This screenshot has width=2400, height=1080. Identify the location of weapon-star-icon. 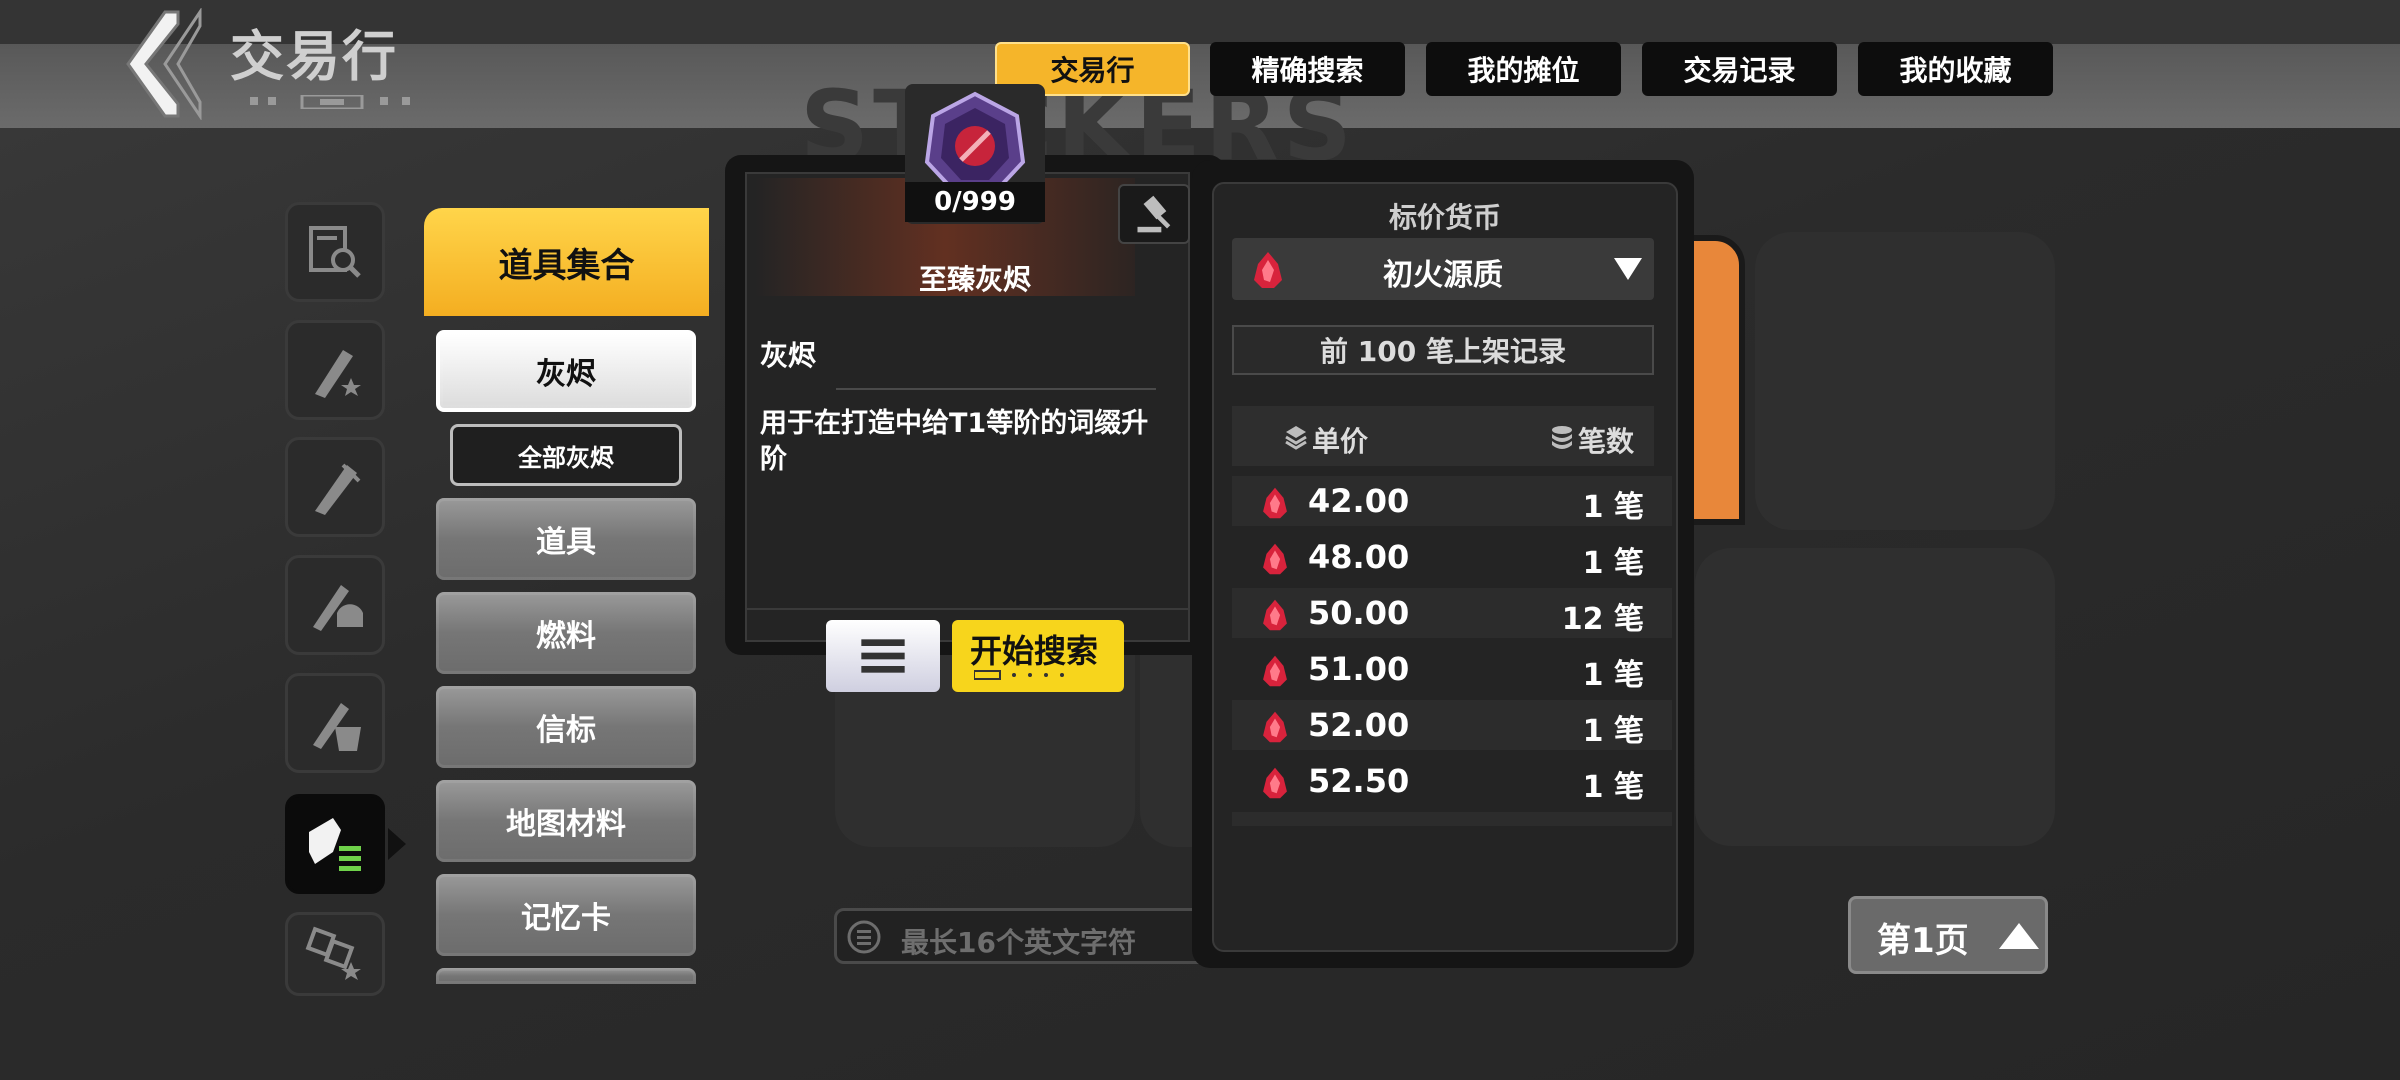
(338, 374).